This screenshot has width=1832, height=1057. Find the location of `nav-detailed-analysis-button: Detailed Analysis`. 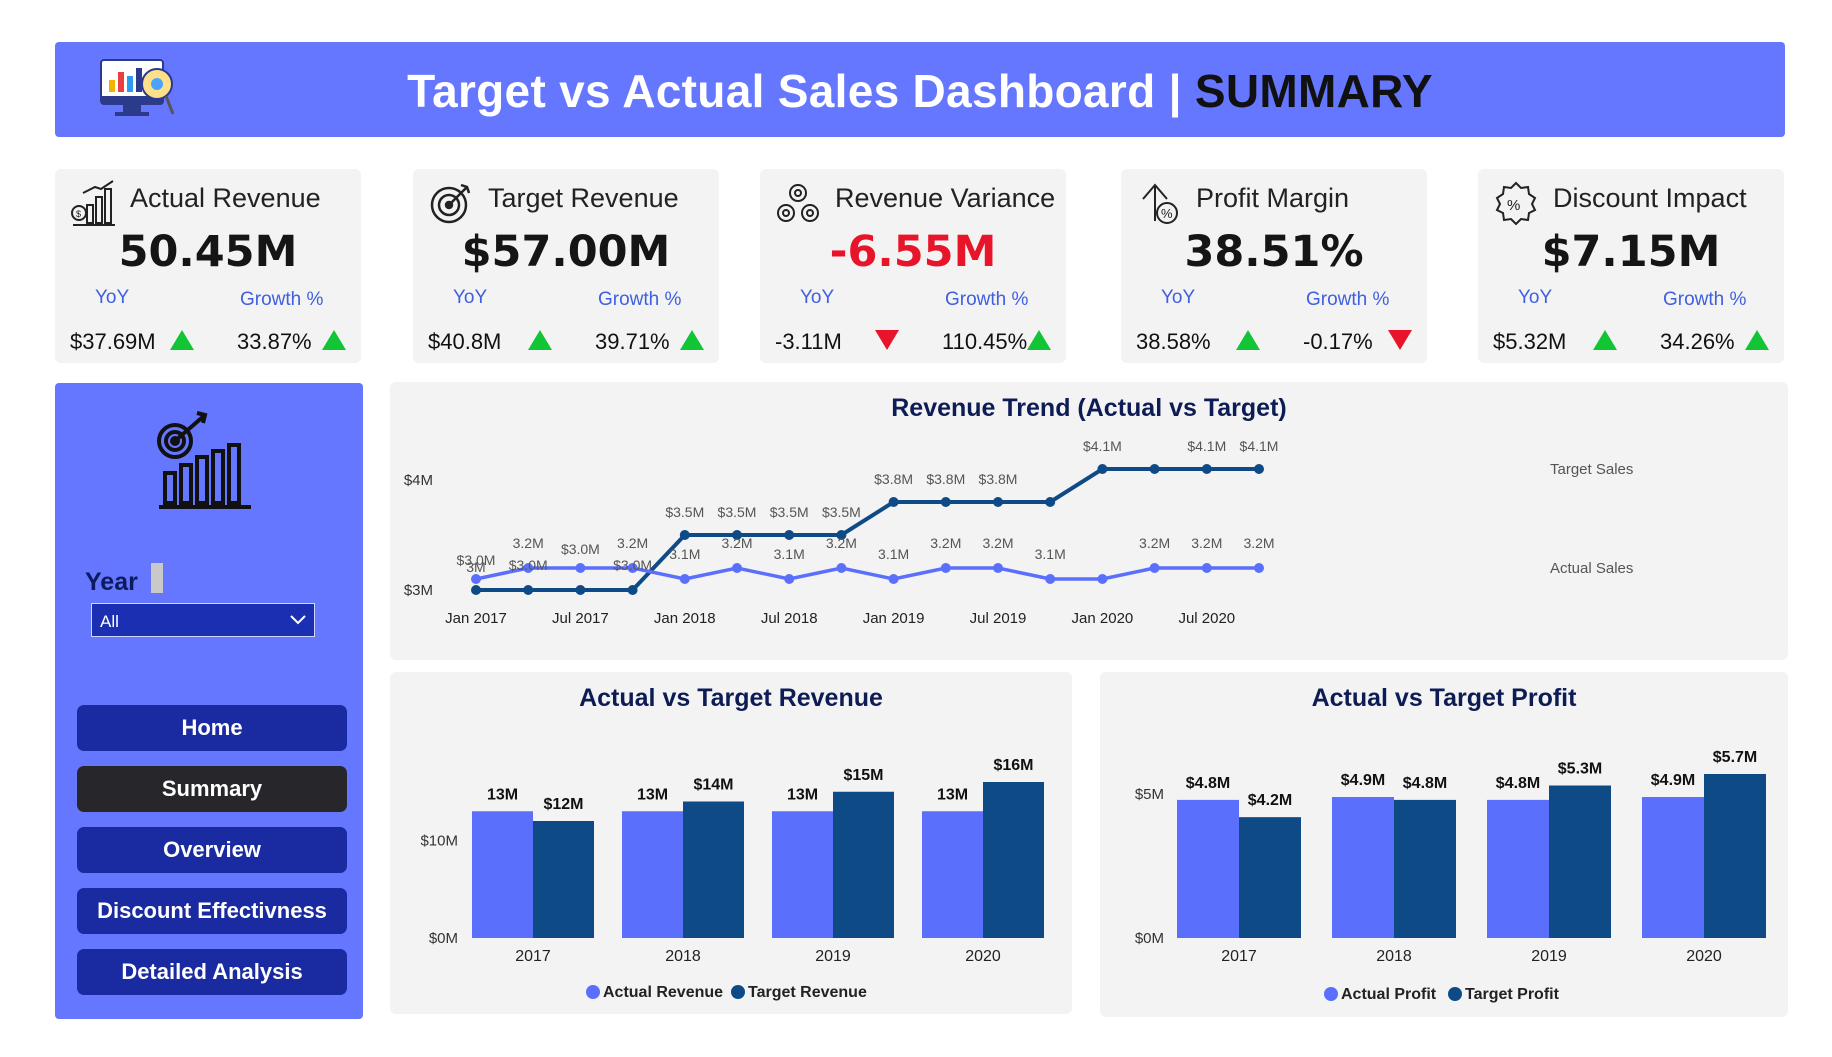

nav-detailed-analysis-button: Detailed Analysis is located at coordinates (212, 972).